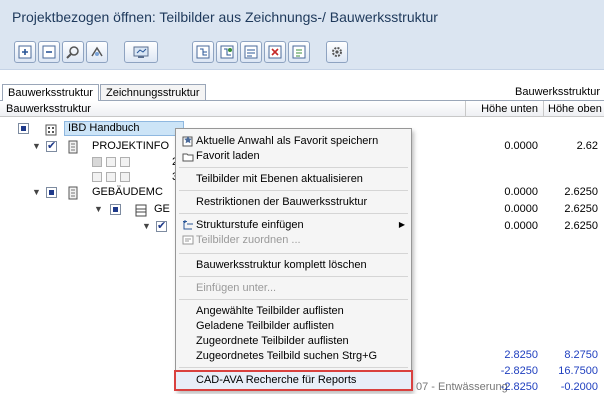  I want to click on tree-item-label: GE, so click(162, 209).